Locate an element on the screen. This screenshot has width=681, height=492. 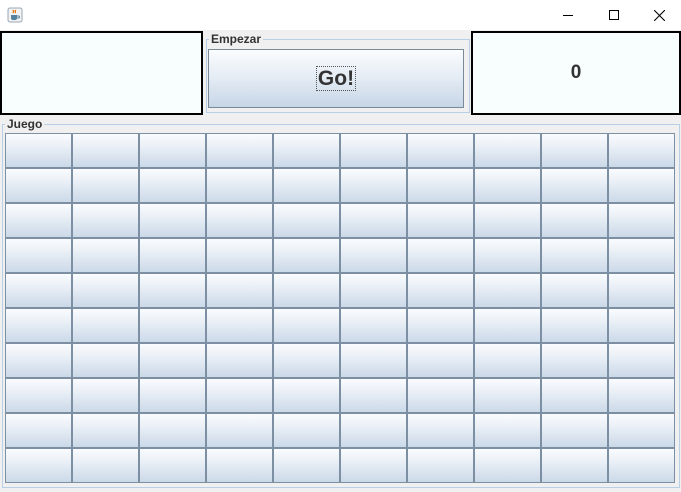
close-button is located at coordinates (658, 15).